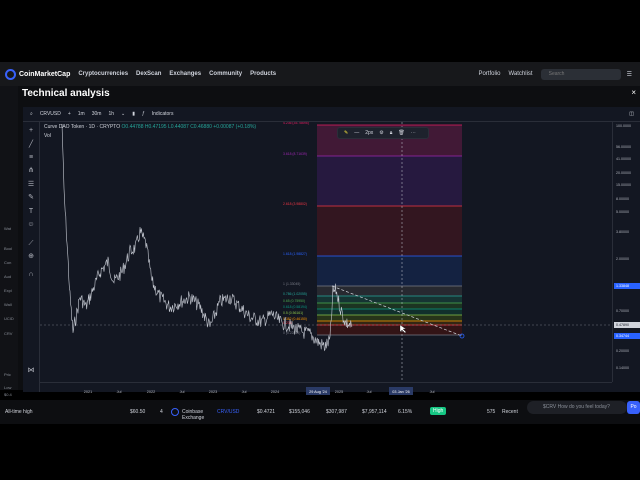  What do you see at coordinates (88, 392) in the screenshot?
I see `time-axis-label: 2021` at bounding box center [88, 392].